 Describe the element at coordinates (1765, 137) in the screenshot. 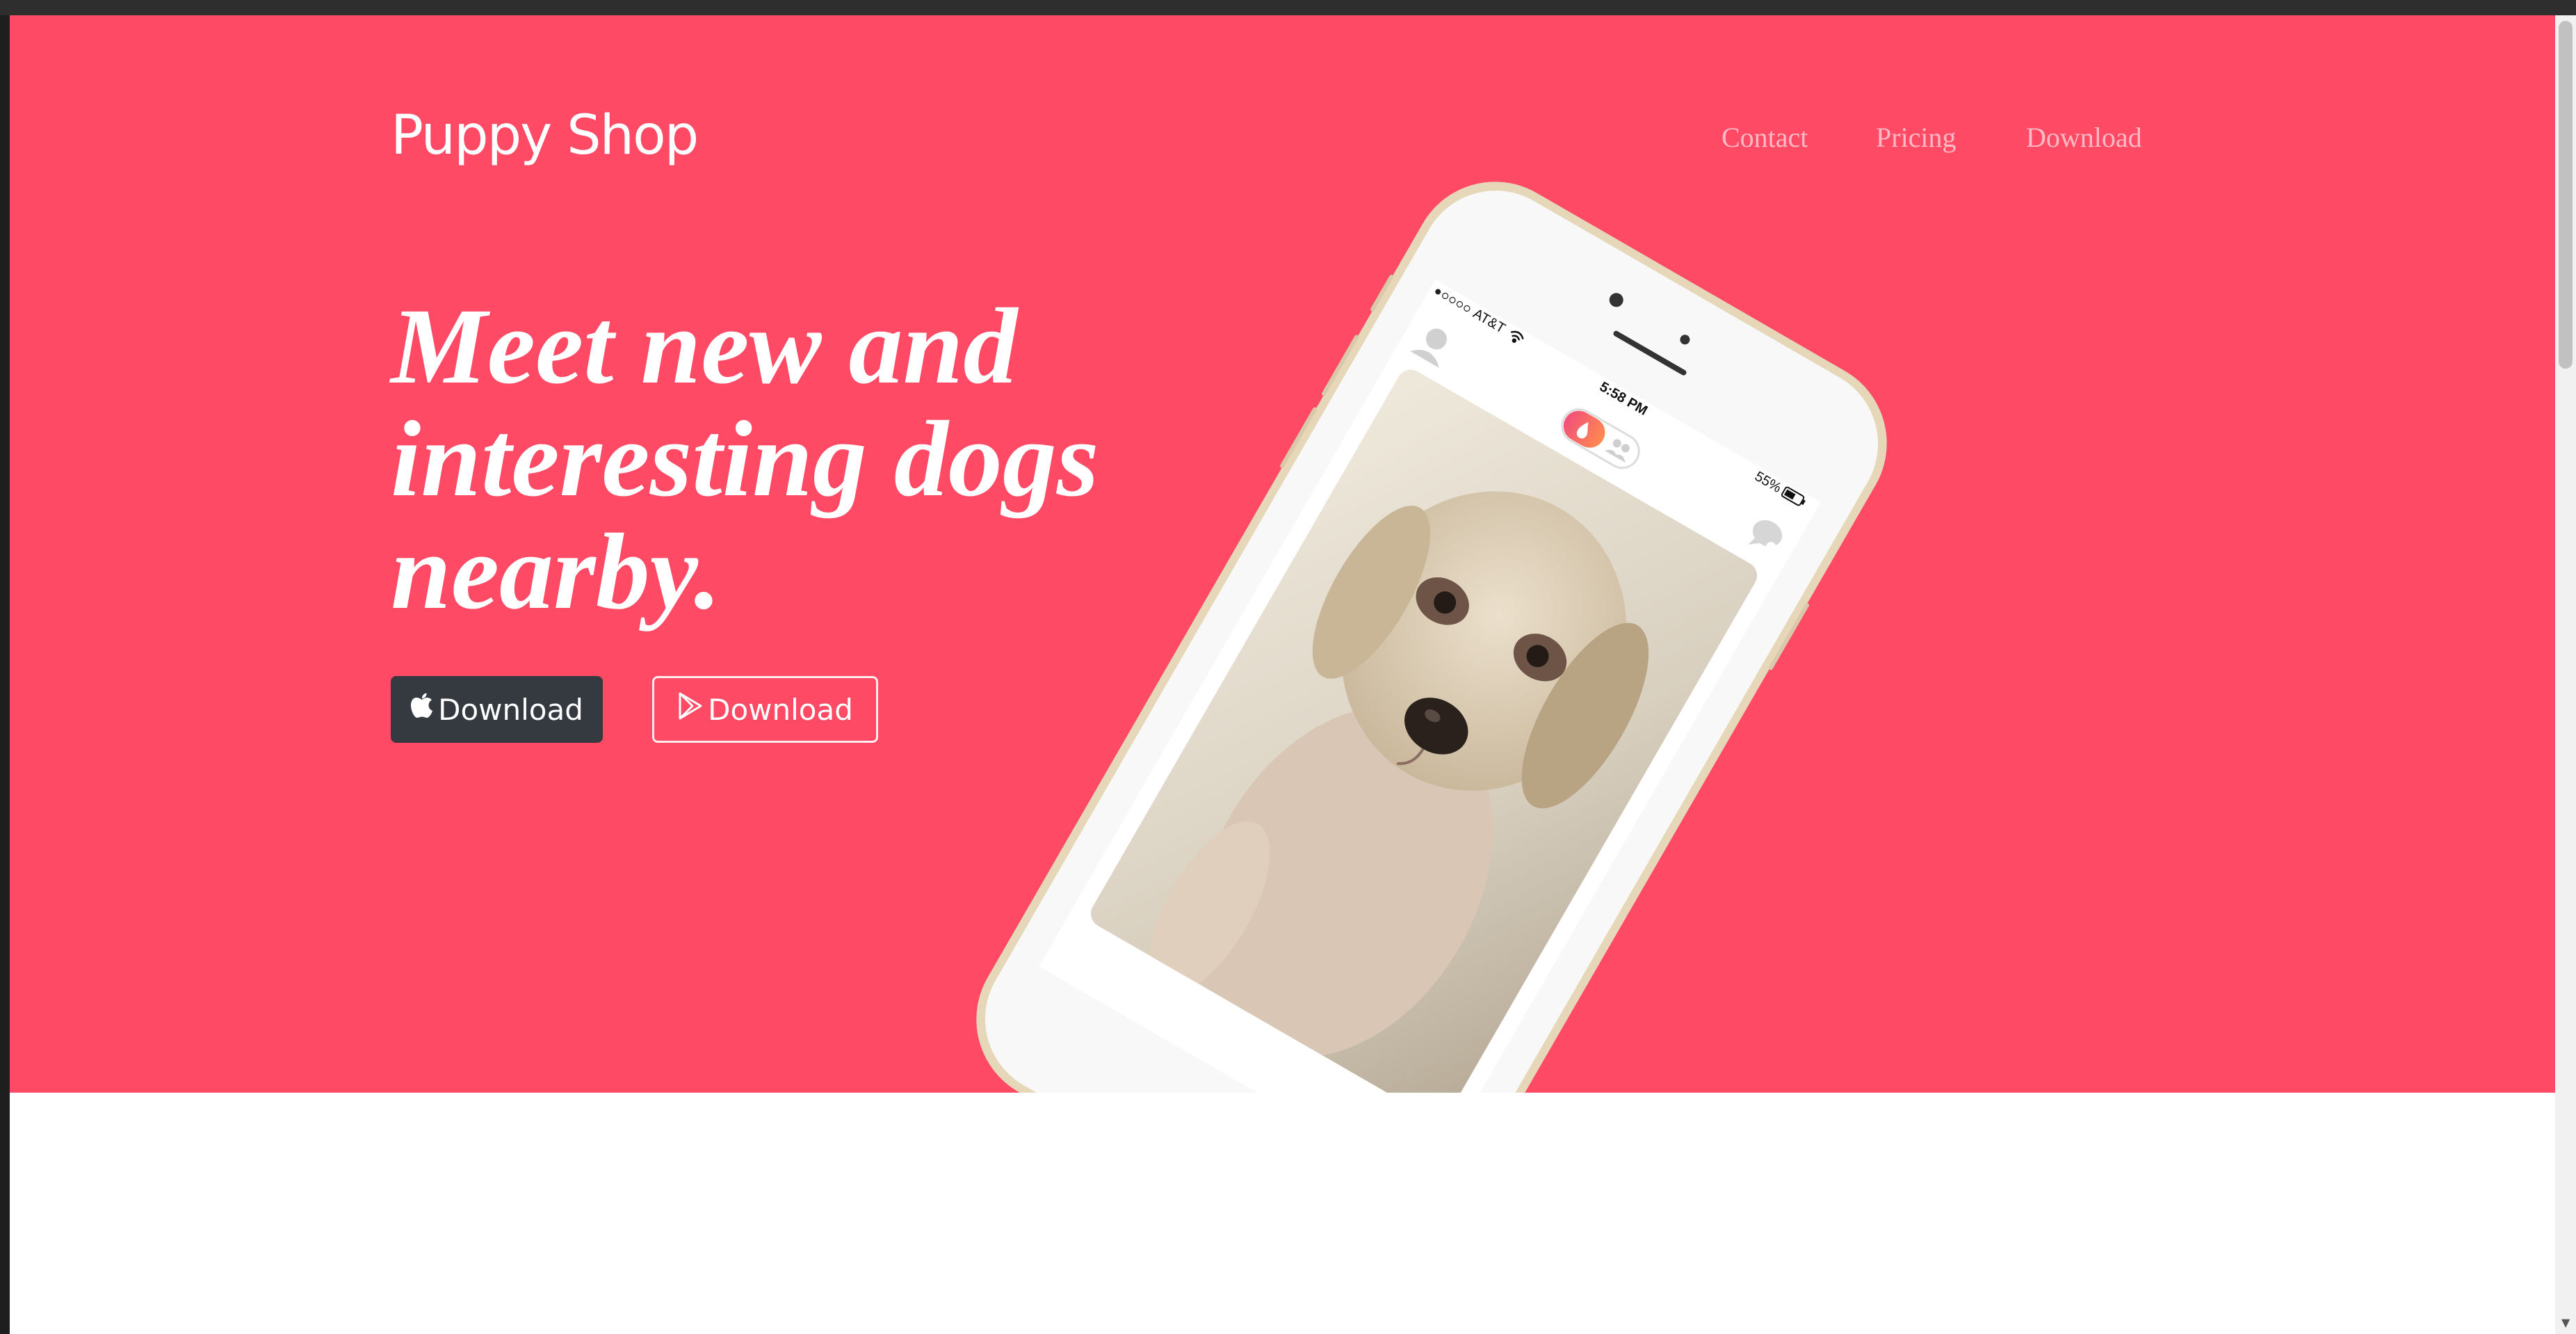

I see `nav-link-contact: Contact` at that location.